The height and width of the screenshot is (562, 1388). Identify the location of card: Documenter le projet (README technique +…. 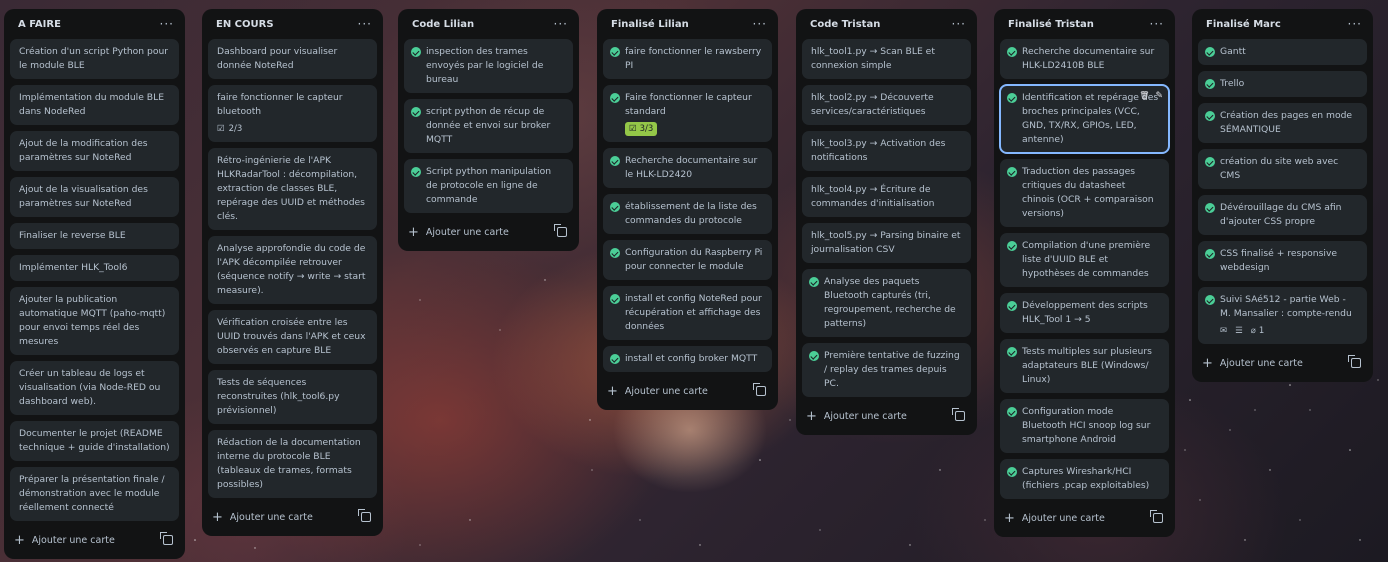
(94, 441).